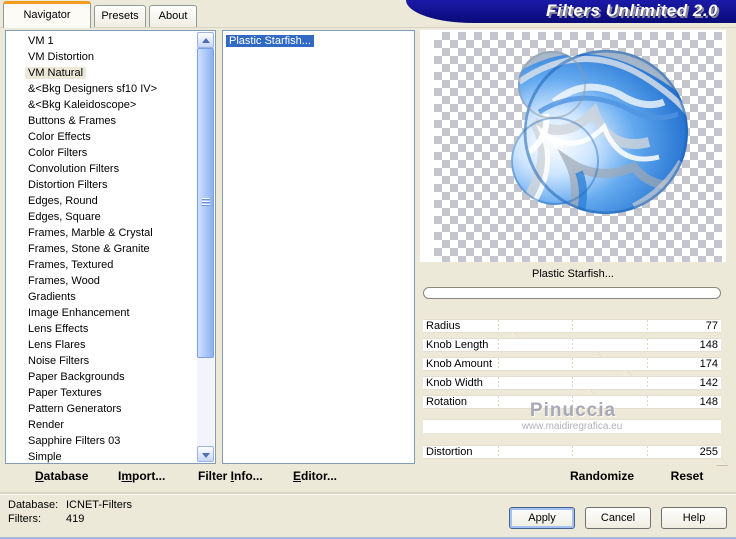  What do you see at coordinates (101, 153) in the screenshot?
I see `category-item: Color Filters` at bounding box center [101, 153].